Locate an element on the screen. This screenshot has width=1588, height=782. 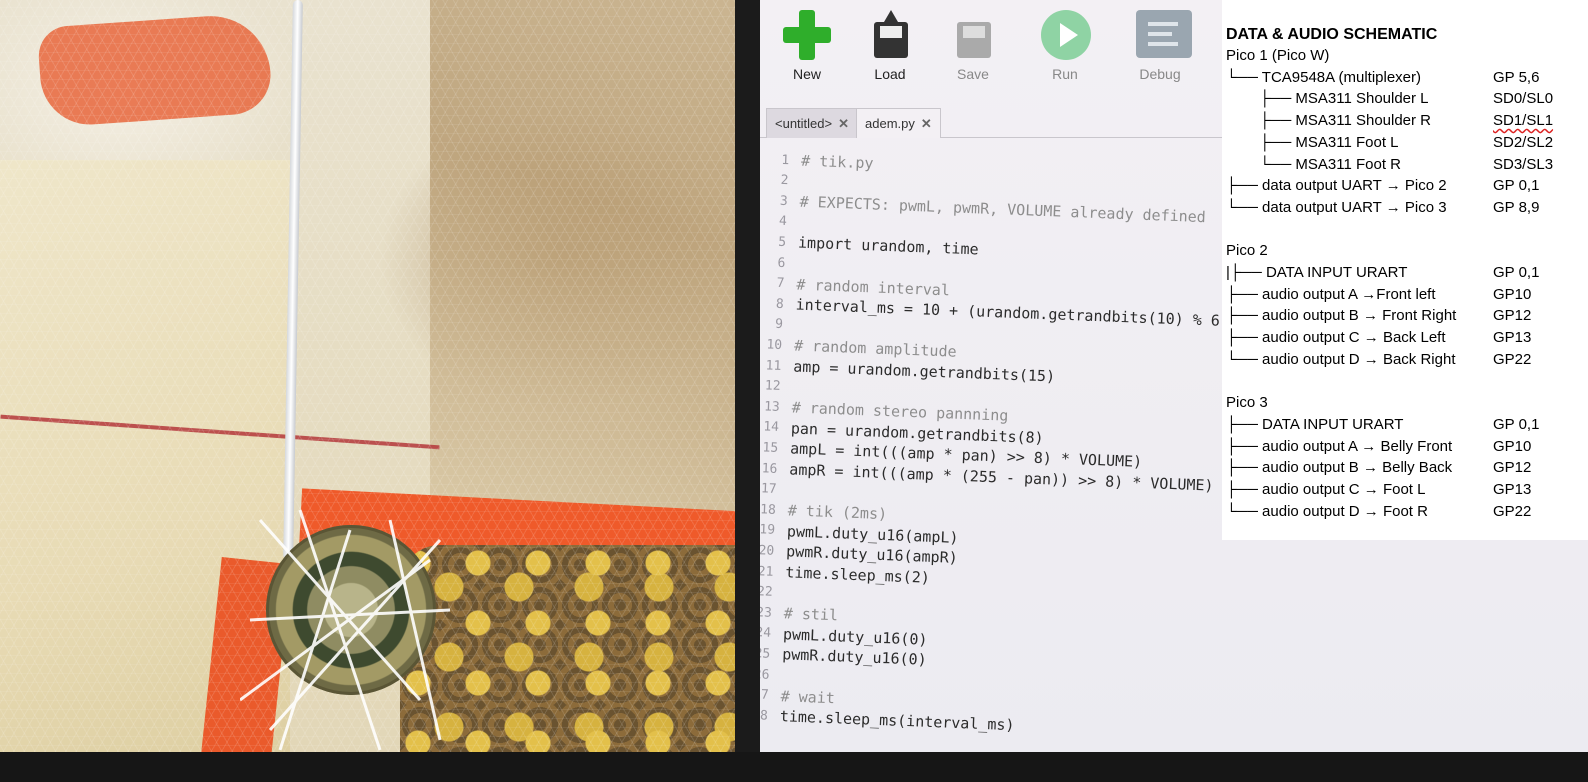
tab-untitled: <untitled> ✕ is located at coordinates (812, 123).